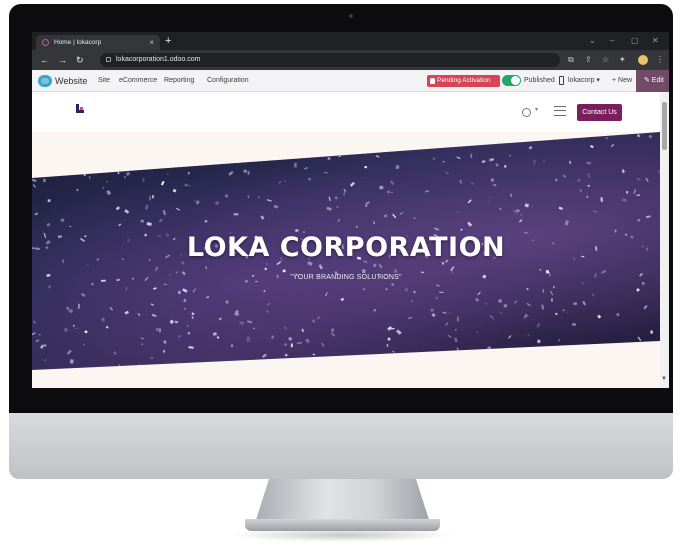  What do you see at coordinates (80, 60) in the screenshot?
I see `reload-icon: ↻` at bounding box center [80, 60].